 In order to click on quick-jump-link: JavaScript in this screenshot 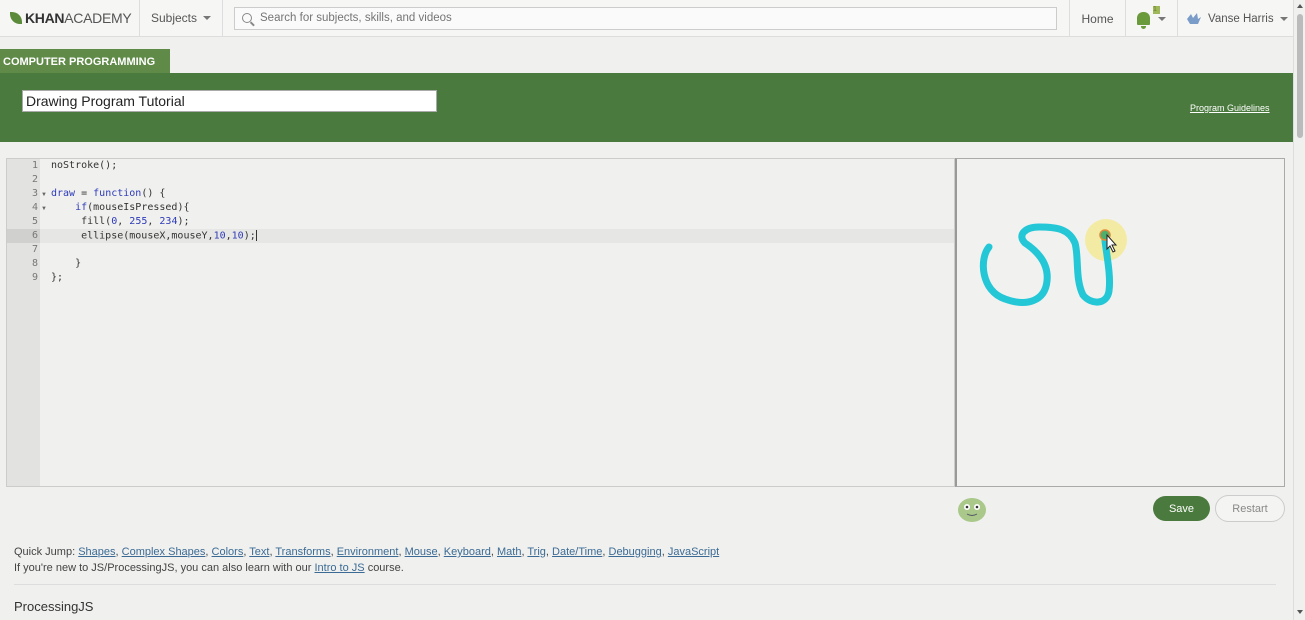, I will do `click(693, 552)`.